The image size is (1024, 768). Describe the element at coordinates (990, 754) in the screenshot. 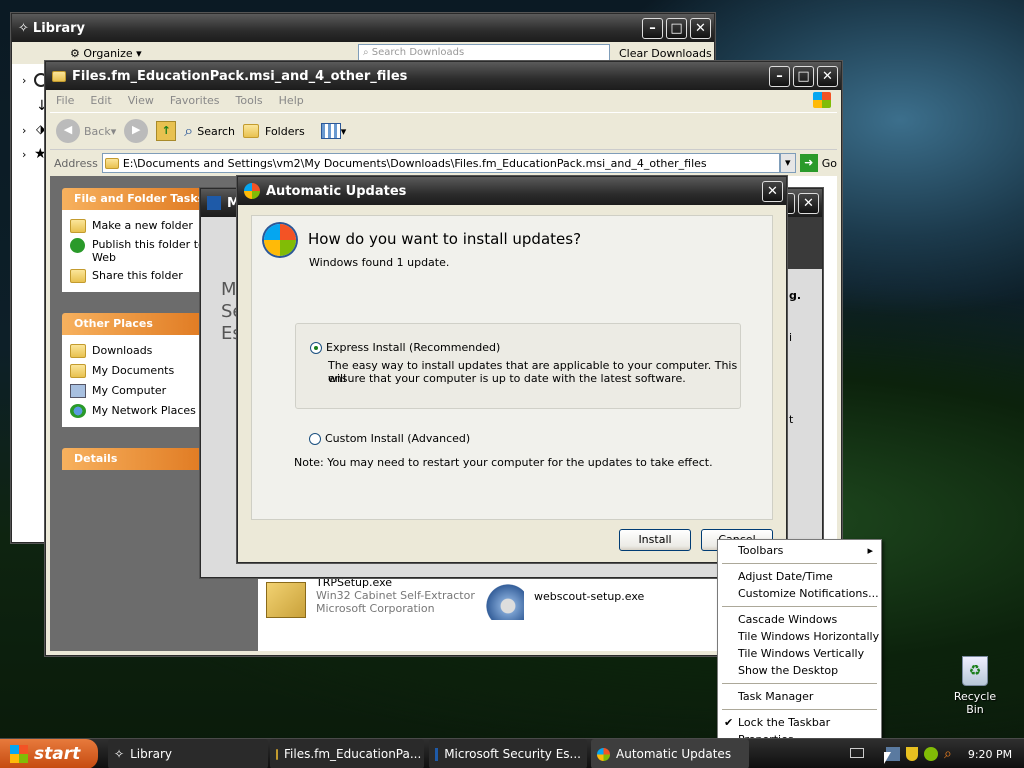

I see `clock: 9:20 PM` at that location.